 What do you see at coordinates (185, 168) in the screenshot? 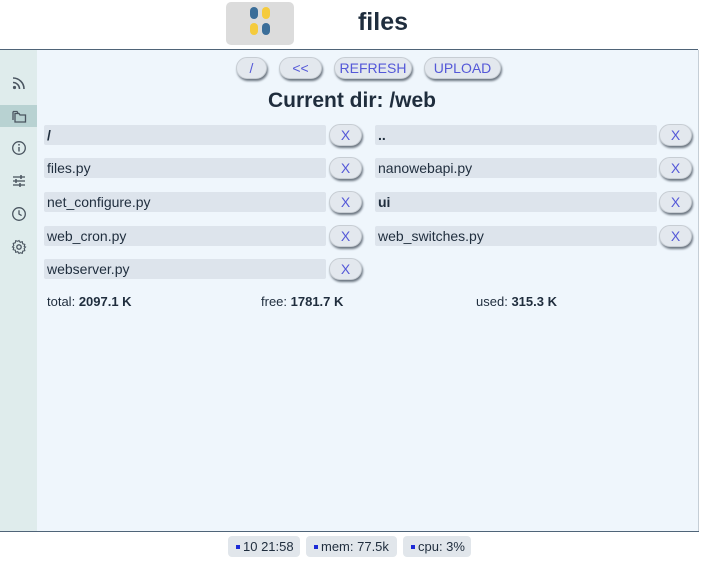
I see `file-item: files.py` at bounding box center [185, 168].